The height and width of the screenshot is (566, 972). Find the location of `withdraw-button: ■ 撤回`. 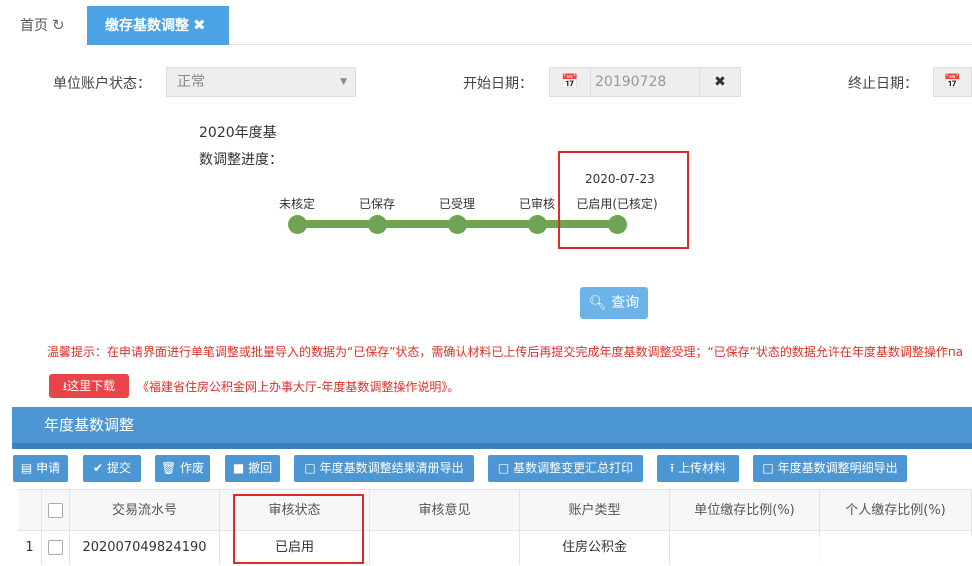

withdraw-button: ■ 撤回 is located at coordinates (252, 468).